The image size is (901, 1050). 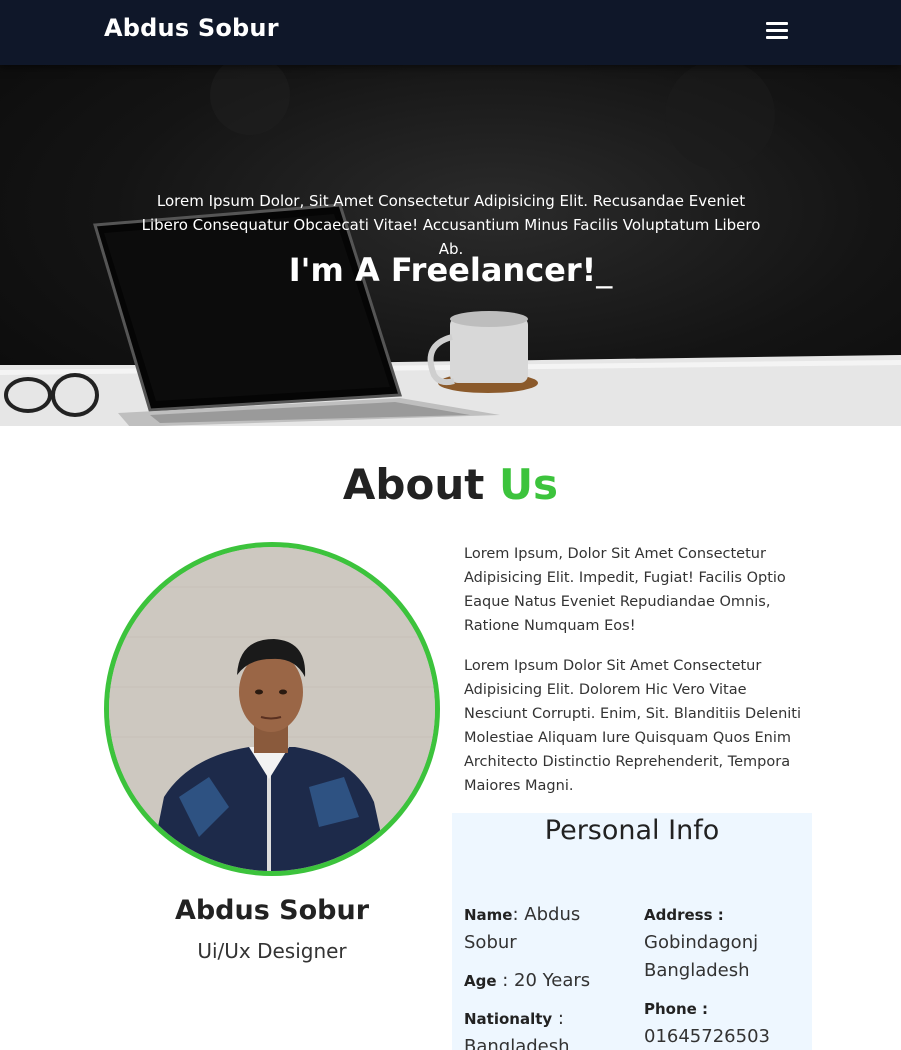 What do you see at coordinates (701, 956) in the screenshot?
I see `info-address-value: Gobindagonj Bangladesh` at bounding box center [701, 956].